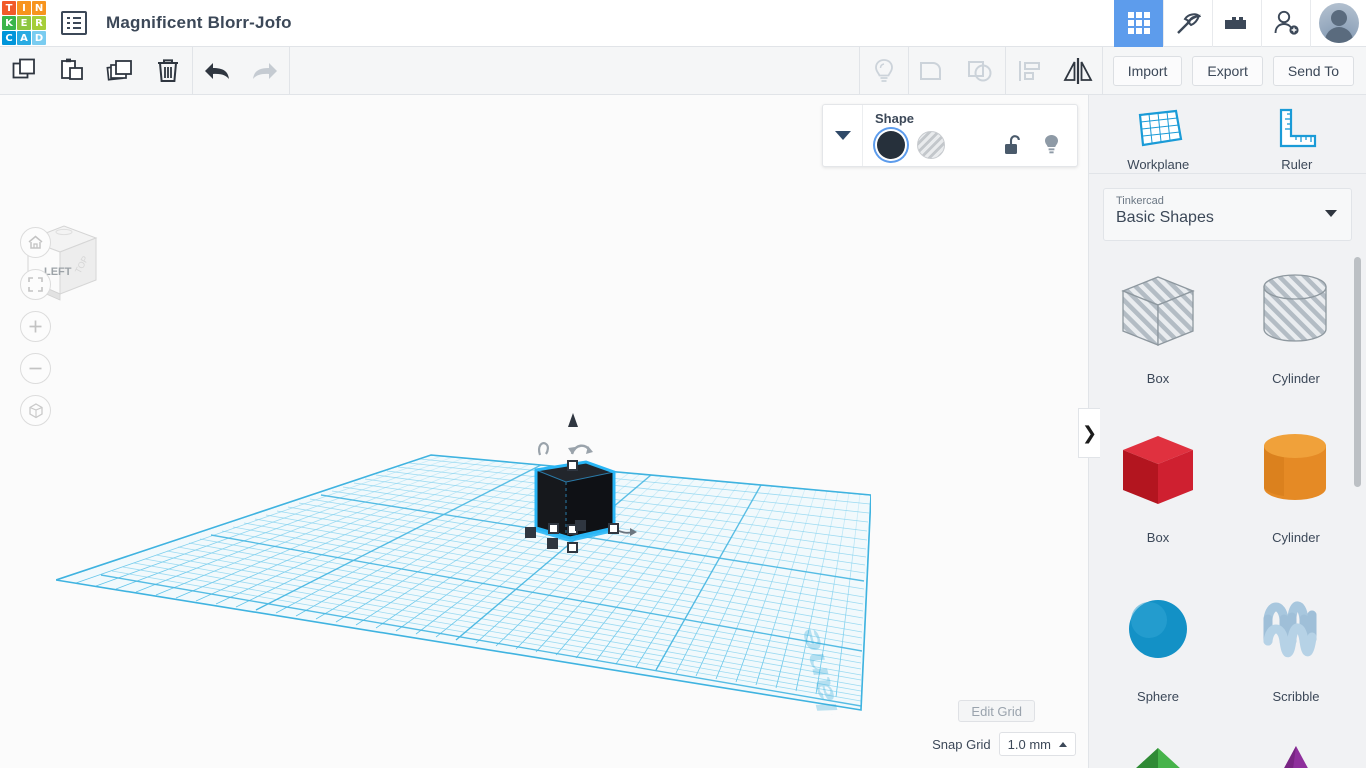 The height and width of the screenshot is (768, 1366). What do you see at coordinates (1227, 70) in the screenshot?
I see `export-button: Export` at bounding box center [1227, 70].